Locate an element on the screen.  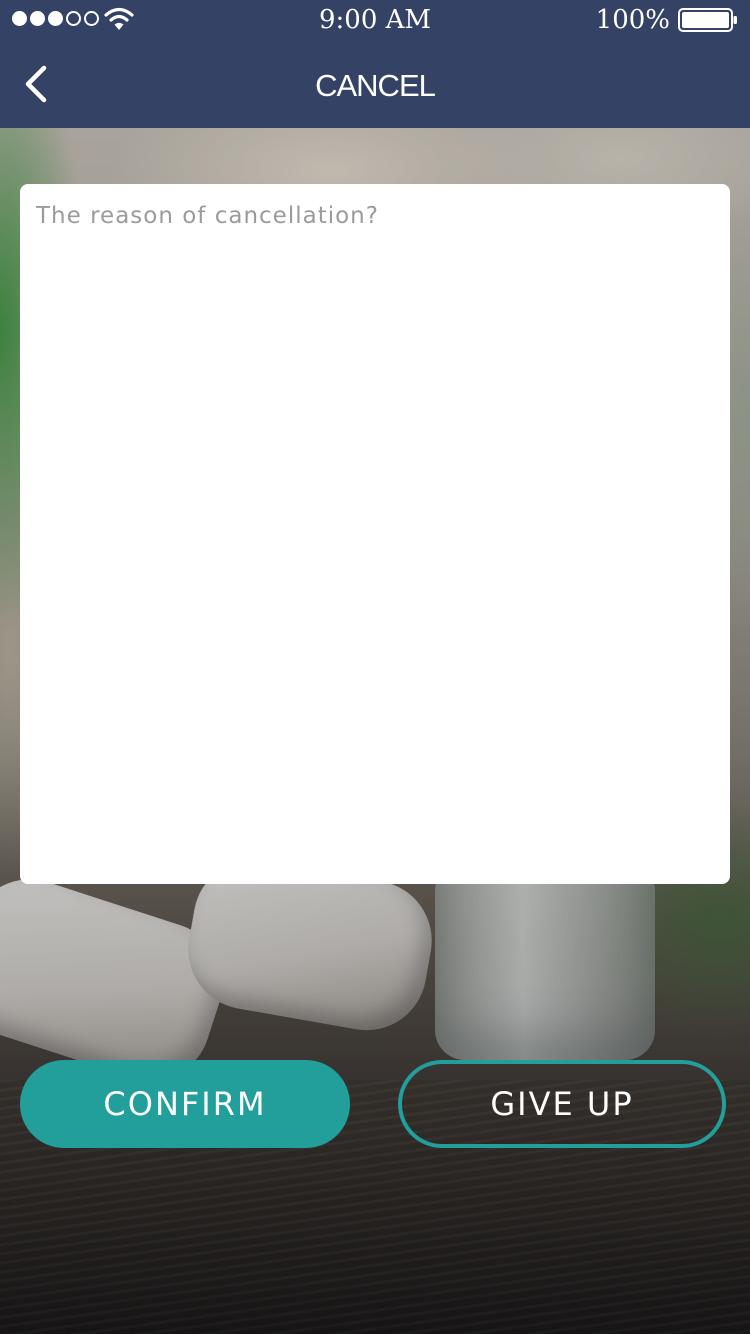
navigation-bar: CANCEL is located at coordinates (375, 84).